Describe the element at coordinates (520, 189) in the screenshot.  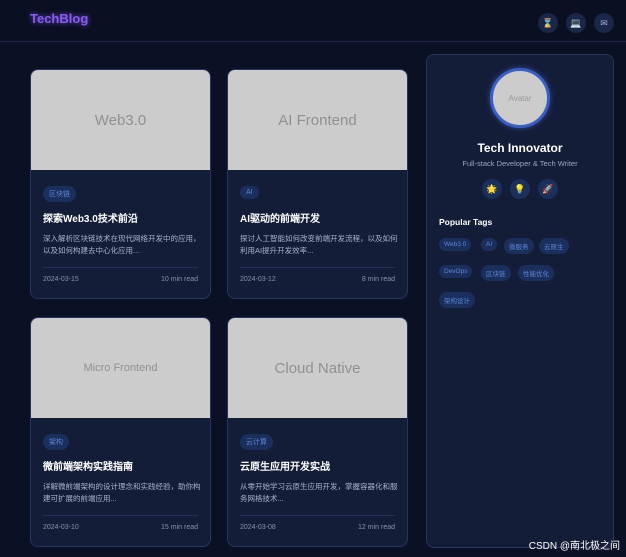
I see `lightbulb-icon: 💡` at that location.